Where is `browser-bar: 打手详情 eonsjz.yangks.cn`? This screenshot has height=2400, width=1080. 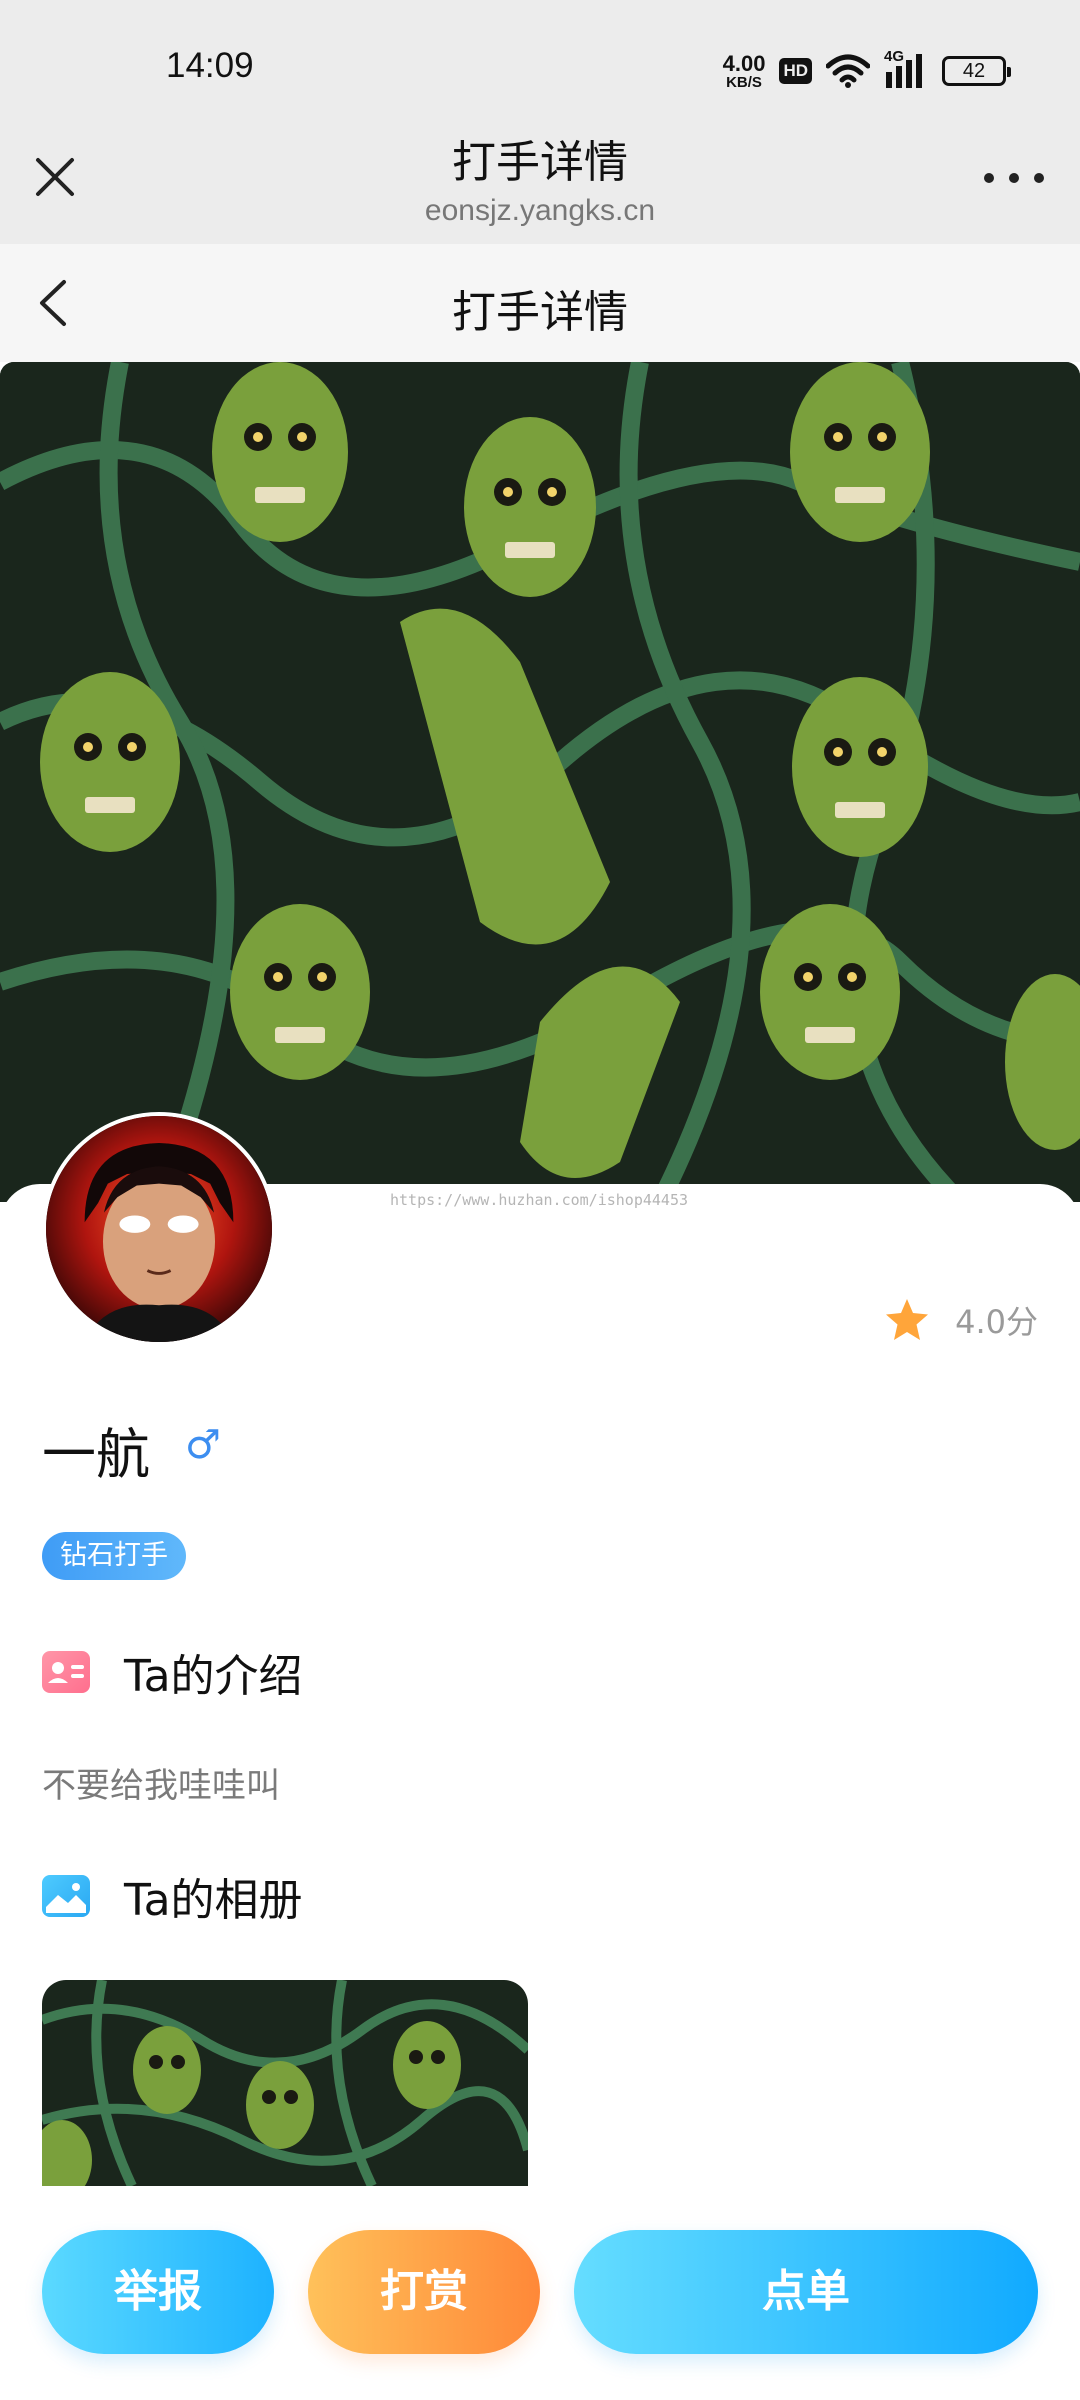
browser-bar: 打手详情 eonsjz.yangks.cn is located at coordinates (540, 191).